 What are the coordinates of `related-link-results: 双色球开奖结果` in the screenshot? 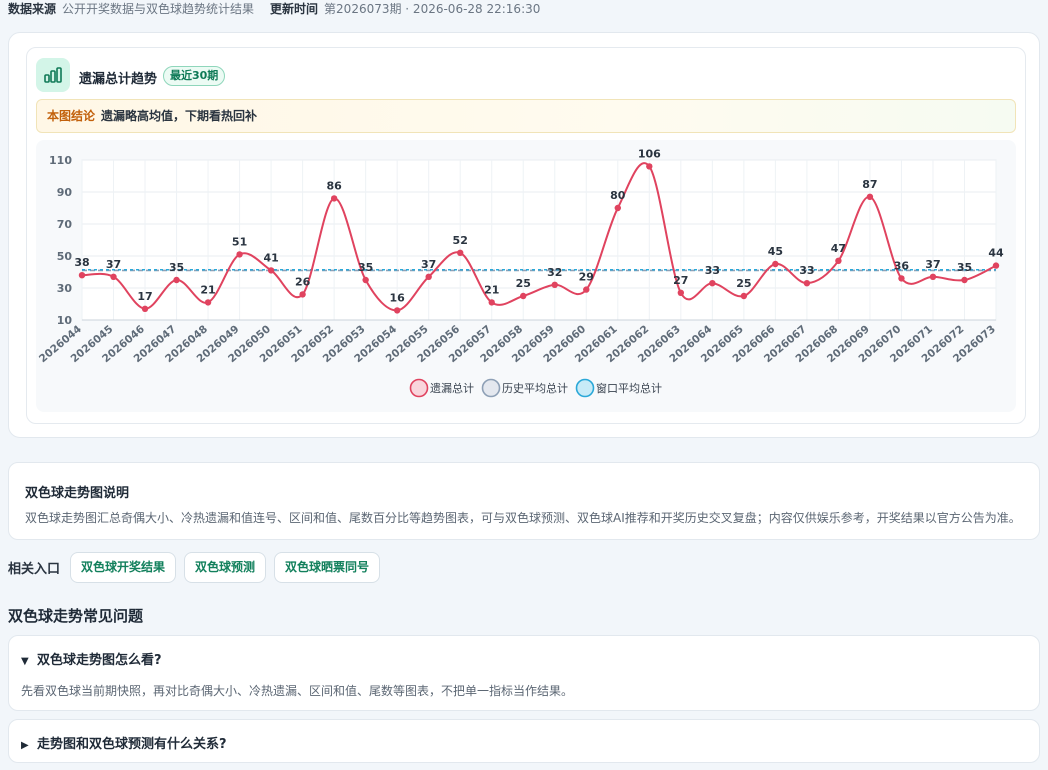 It's located at (123, 567).